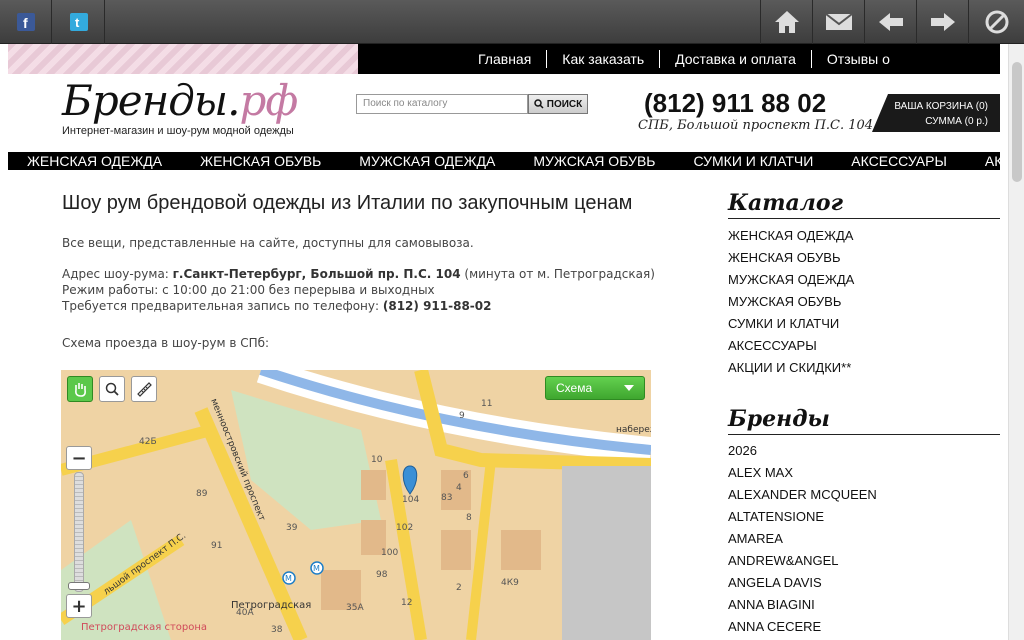 The width and height of the screenshot is (1024, 640). I want to click on building-label: 2, so click(459, 588).